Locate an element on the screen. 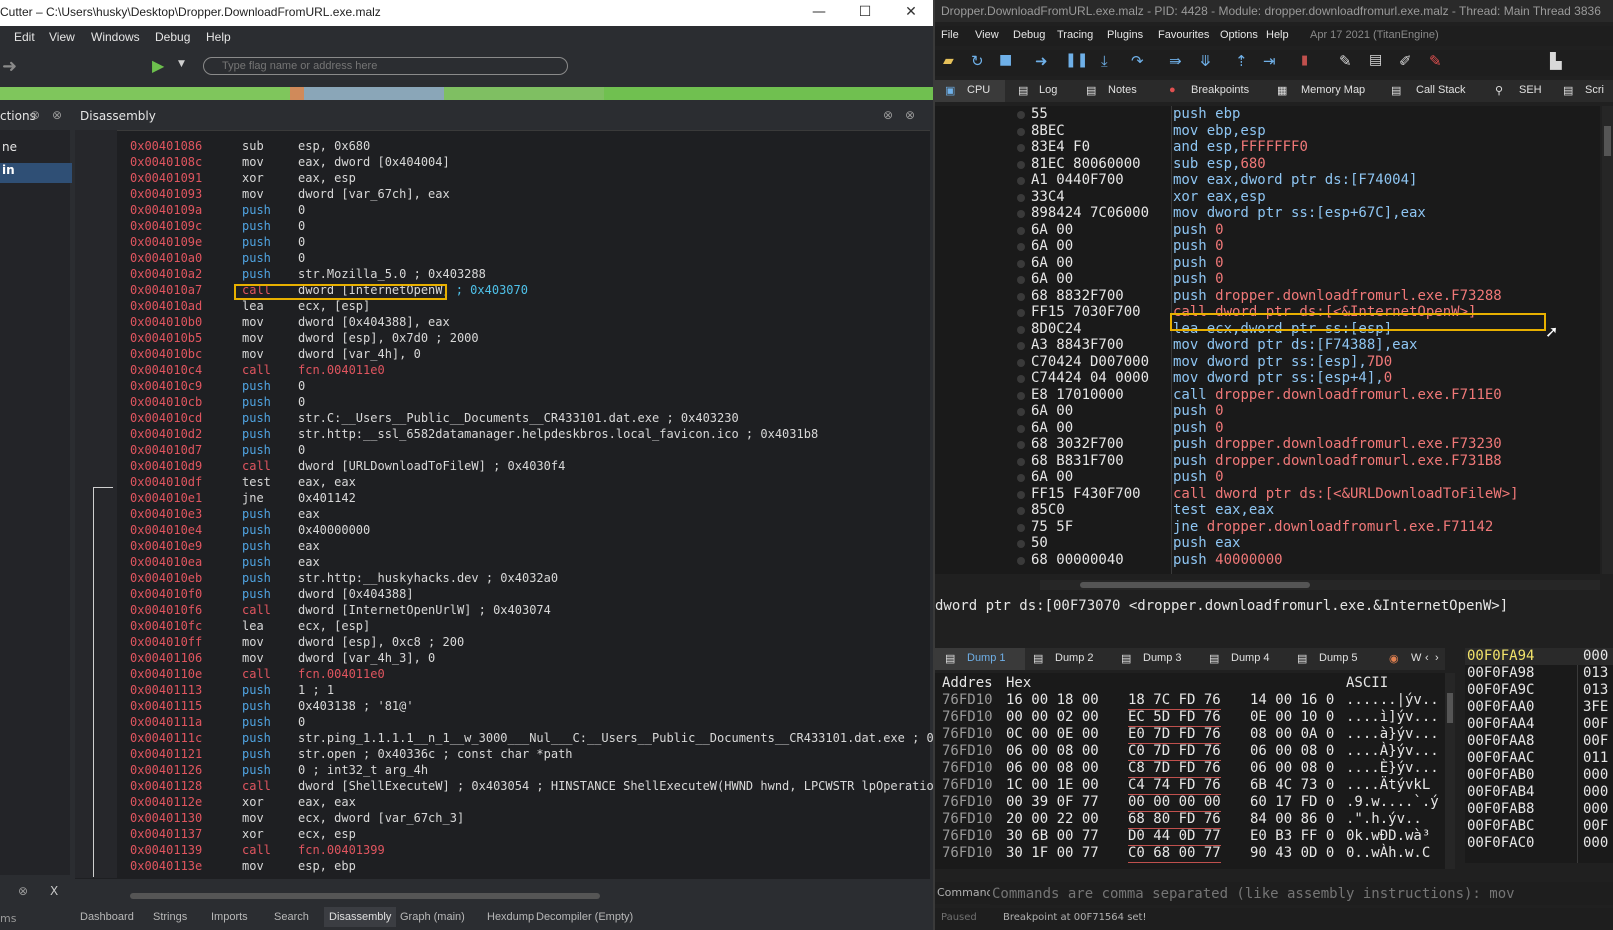  disasm-line: 0x00401126 push 0 ; int32_t arg_4h is located at coordinates (279, 770).